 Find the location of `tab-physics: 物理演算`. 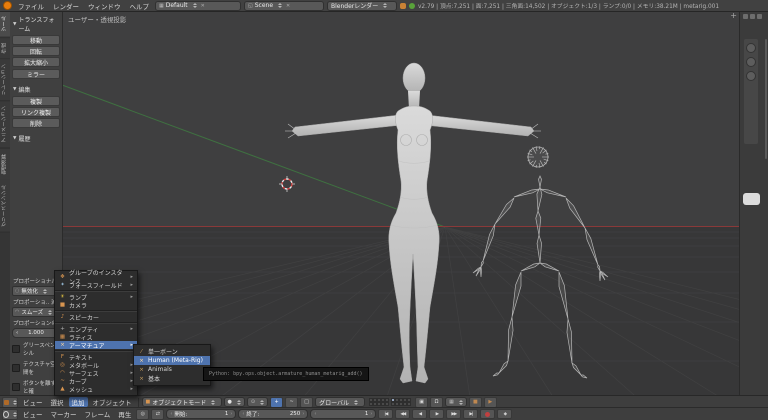

tab-physics: 物理演算 is located at coordinates (5, 164).